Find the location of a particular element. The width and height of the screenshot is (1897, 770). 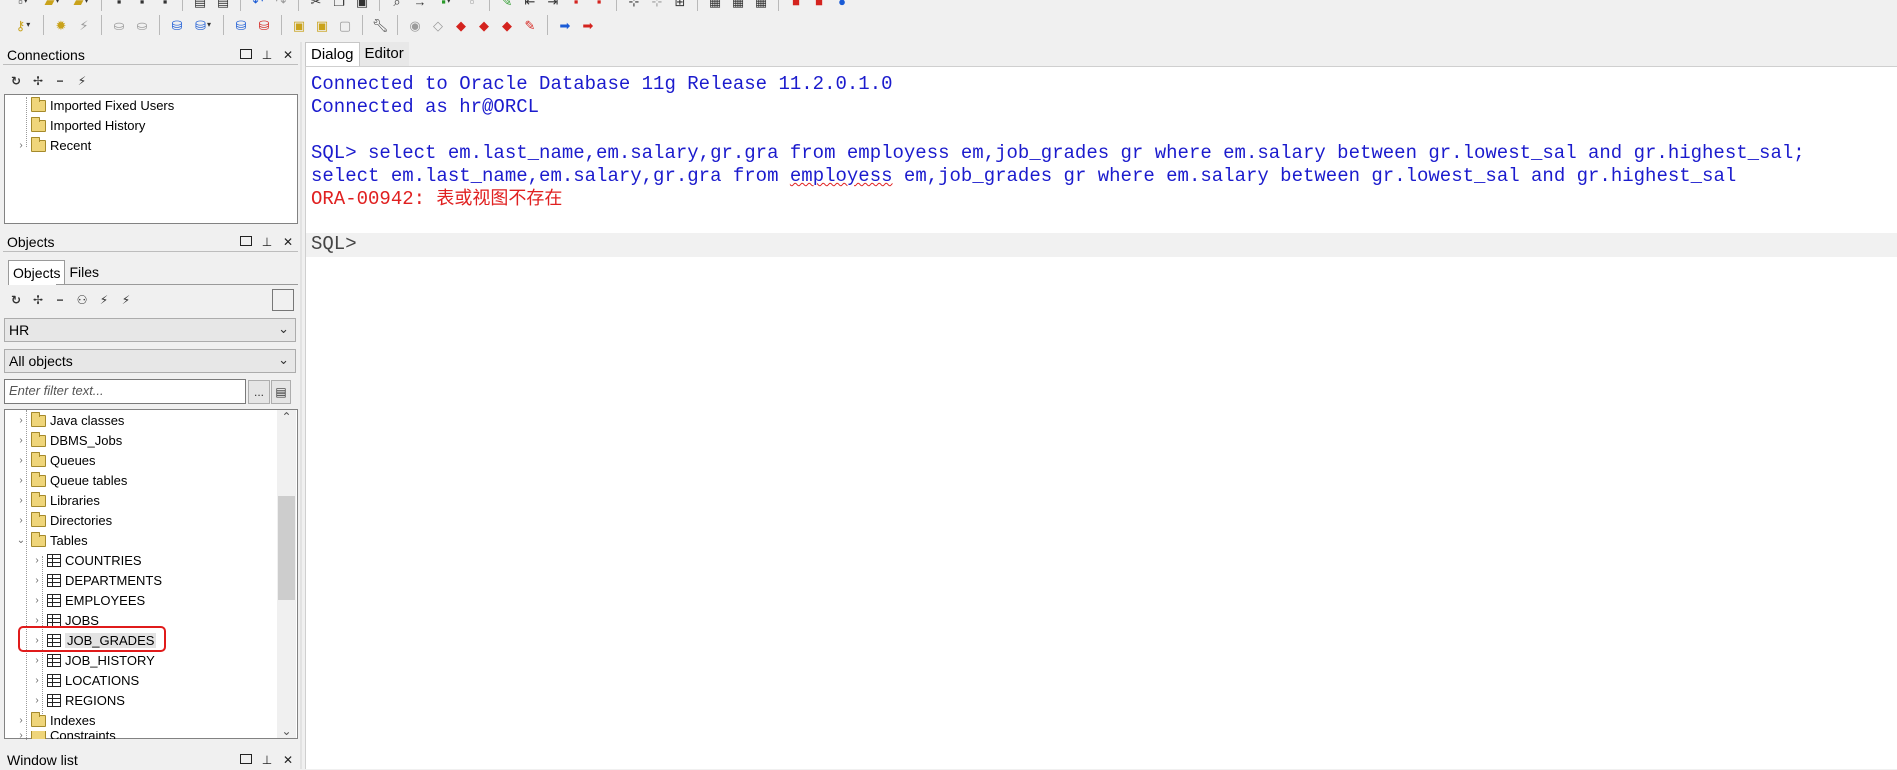

object-type-select: All objects ⌄ is located at coordinates (150, 361).